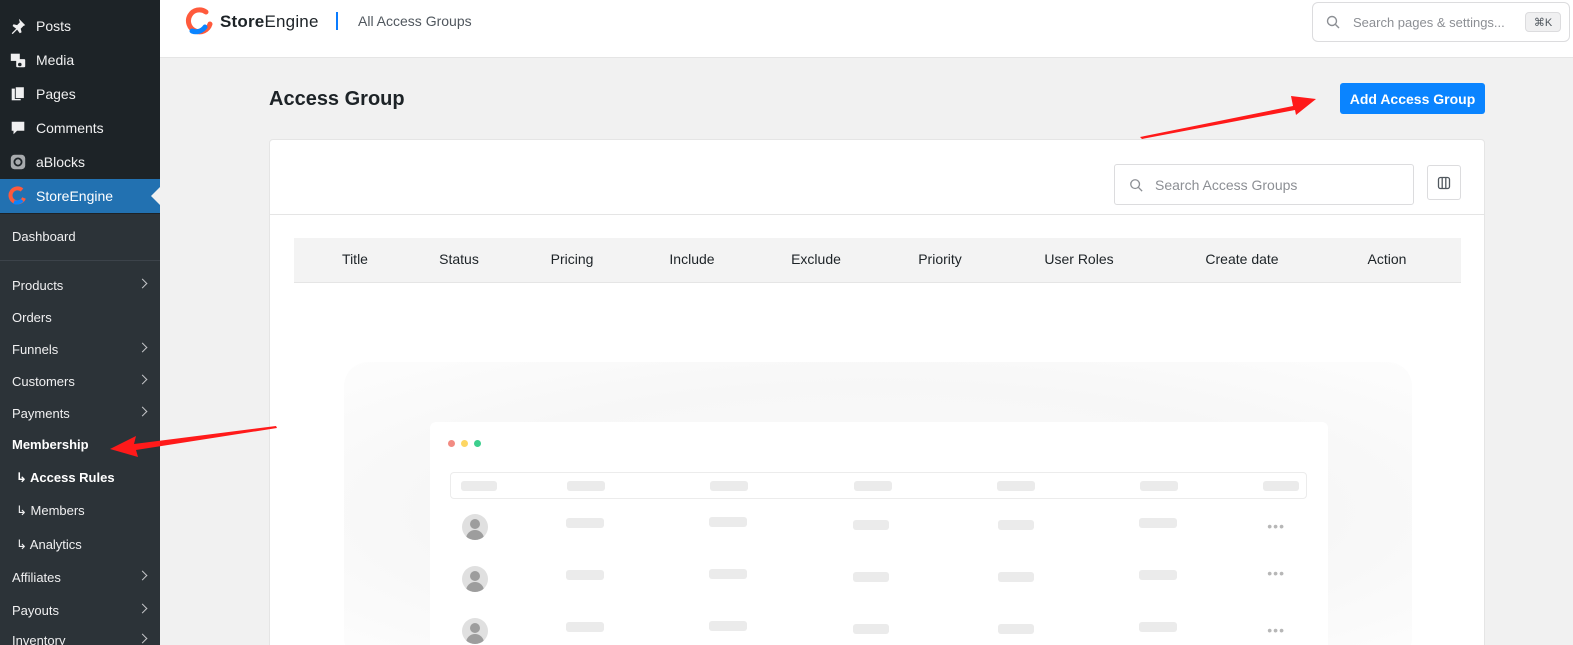 The width and height of the screenshot is (1573, 645). I want to click on sidebar-item-ablocks: aBlocks, so click(80, 162).